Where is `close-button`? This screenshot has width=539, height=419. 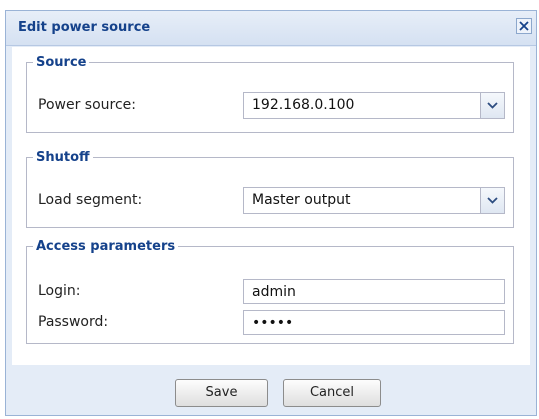
close-button is located at coordinates (524, 26).